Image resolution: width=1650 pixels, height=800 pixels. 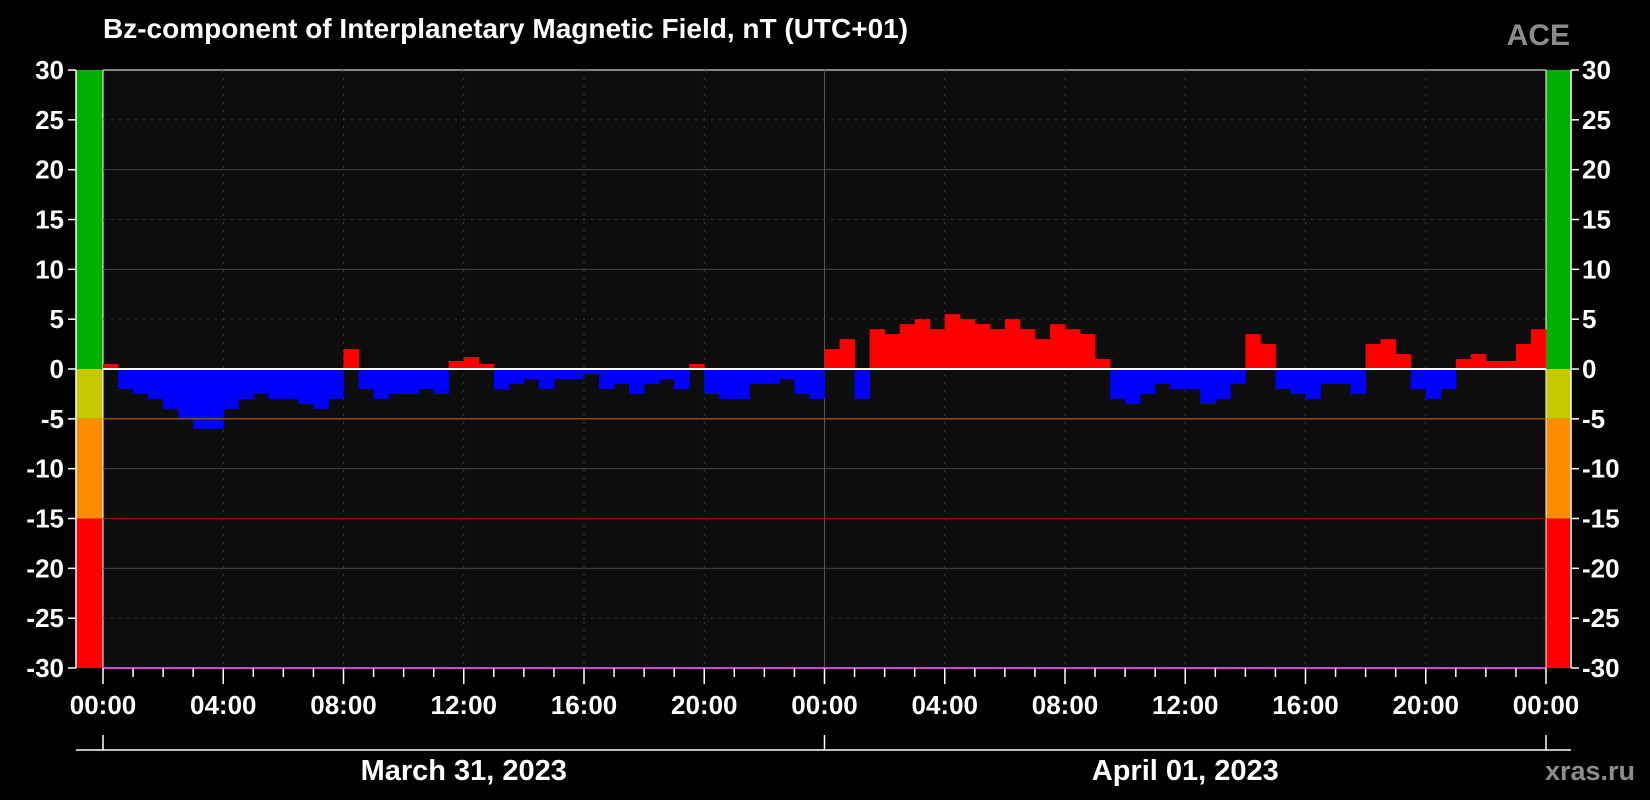 I want to click on x-tick-label-0: 00:00, so click(x=103, y=705).